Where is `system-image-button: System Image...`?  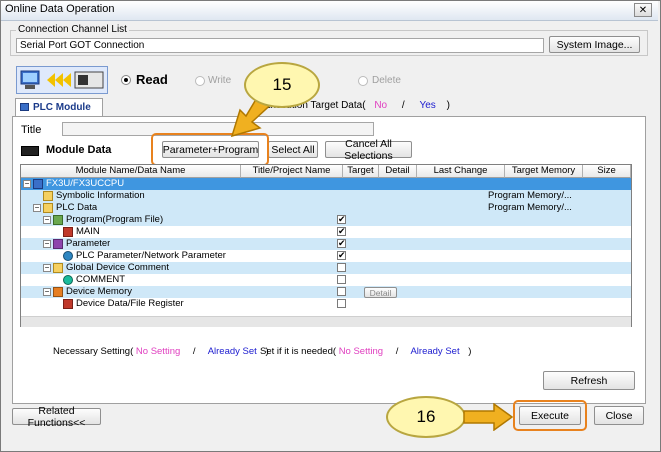
system-image-button: System Image... is located at coordinates (594, 44).